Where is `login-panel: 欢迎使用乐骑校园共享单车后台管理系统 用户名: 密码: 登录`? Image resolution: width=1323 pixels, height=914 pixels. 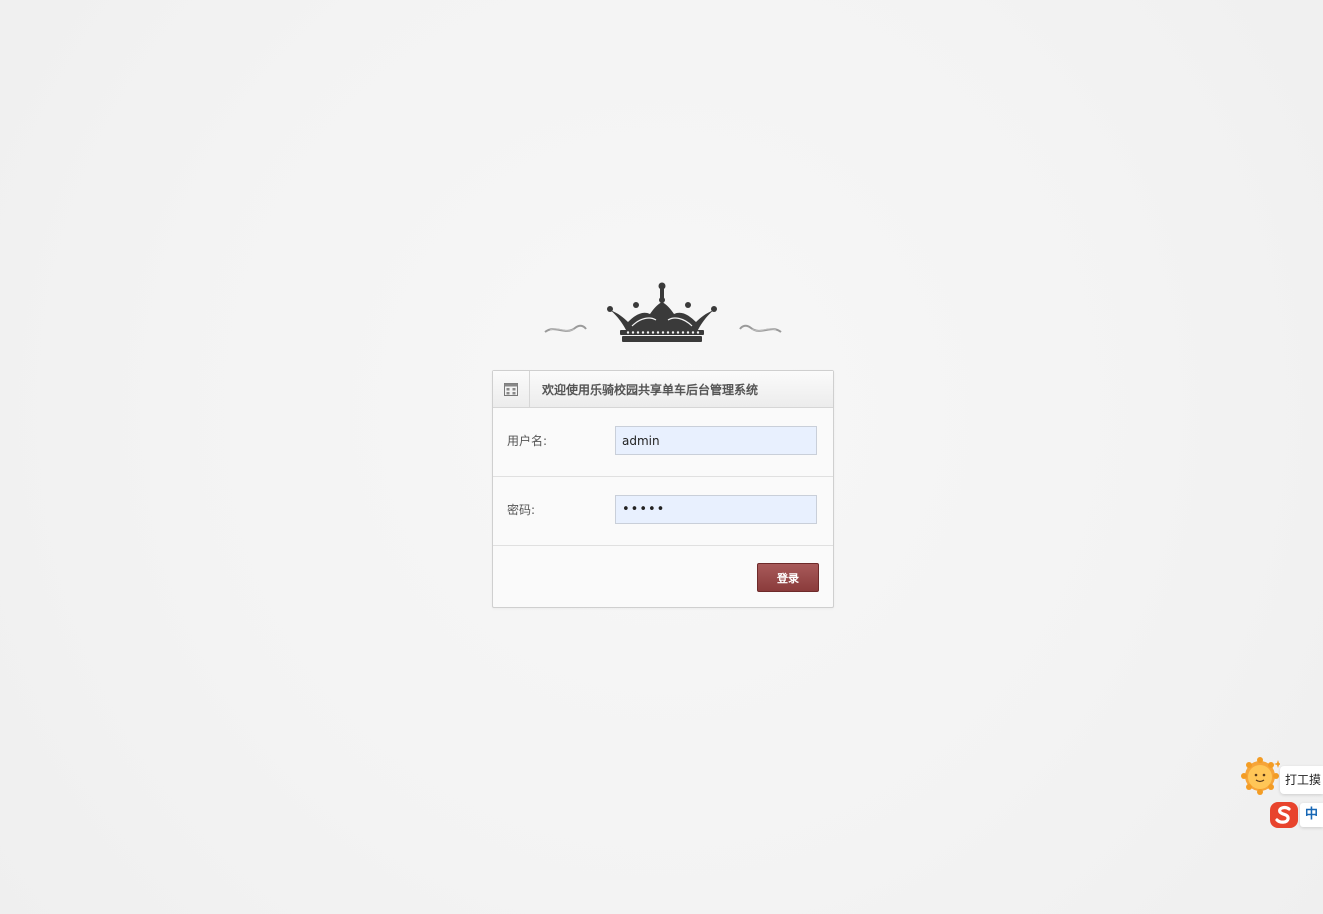
login-panel: 欢迎使用乐骑校园共享单车后台管理系统 用户名: 密码: 登录 is located at coordinates (663, 489).